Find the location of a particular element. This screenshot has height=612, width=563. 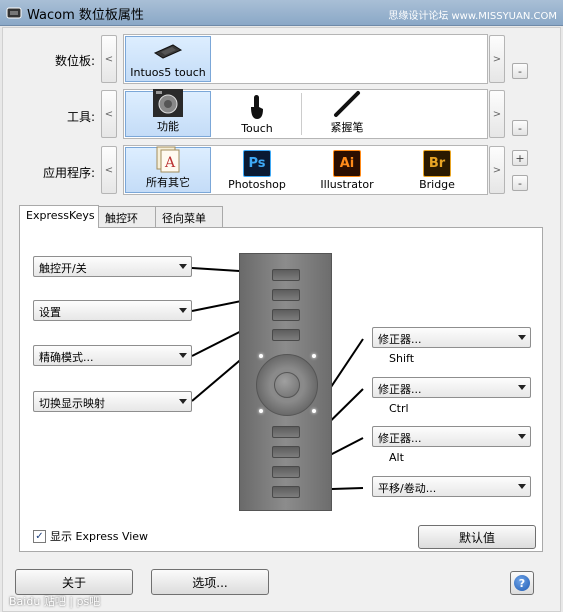

tablet-diagram is located at coordinates (285, 382).